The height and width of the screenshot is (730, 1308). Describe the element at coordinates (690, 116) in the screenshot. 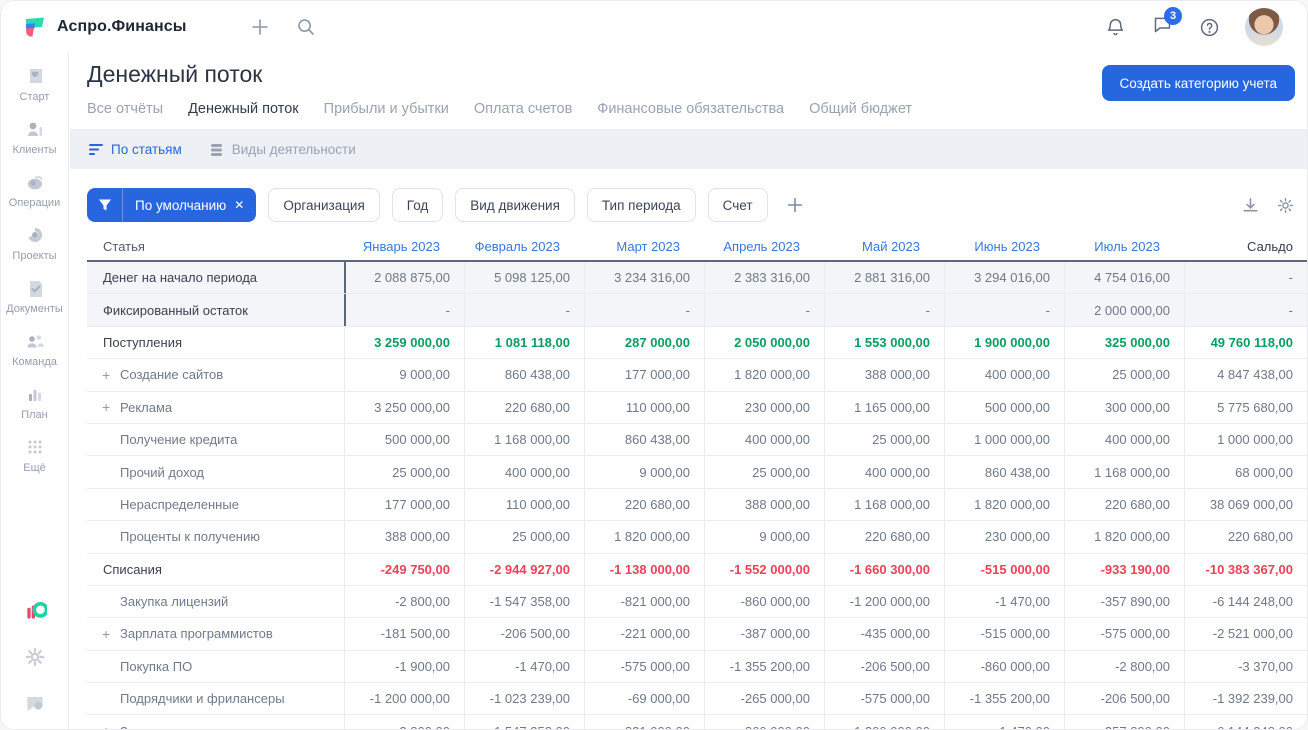

I see `tab-5: Финансовые обязательства` at that location.